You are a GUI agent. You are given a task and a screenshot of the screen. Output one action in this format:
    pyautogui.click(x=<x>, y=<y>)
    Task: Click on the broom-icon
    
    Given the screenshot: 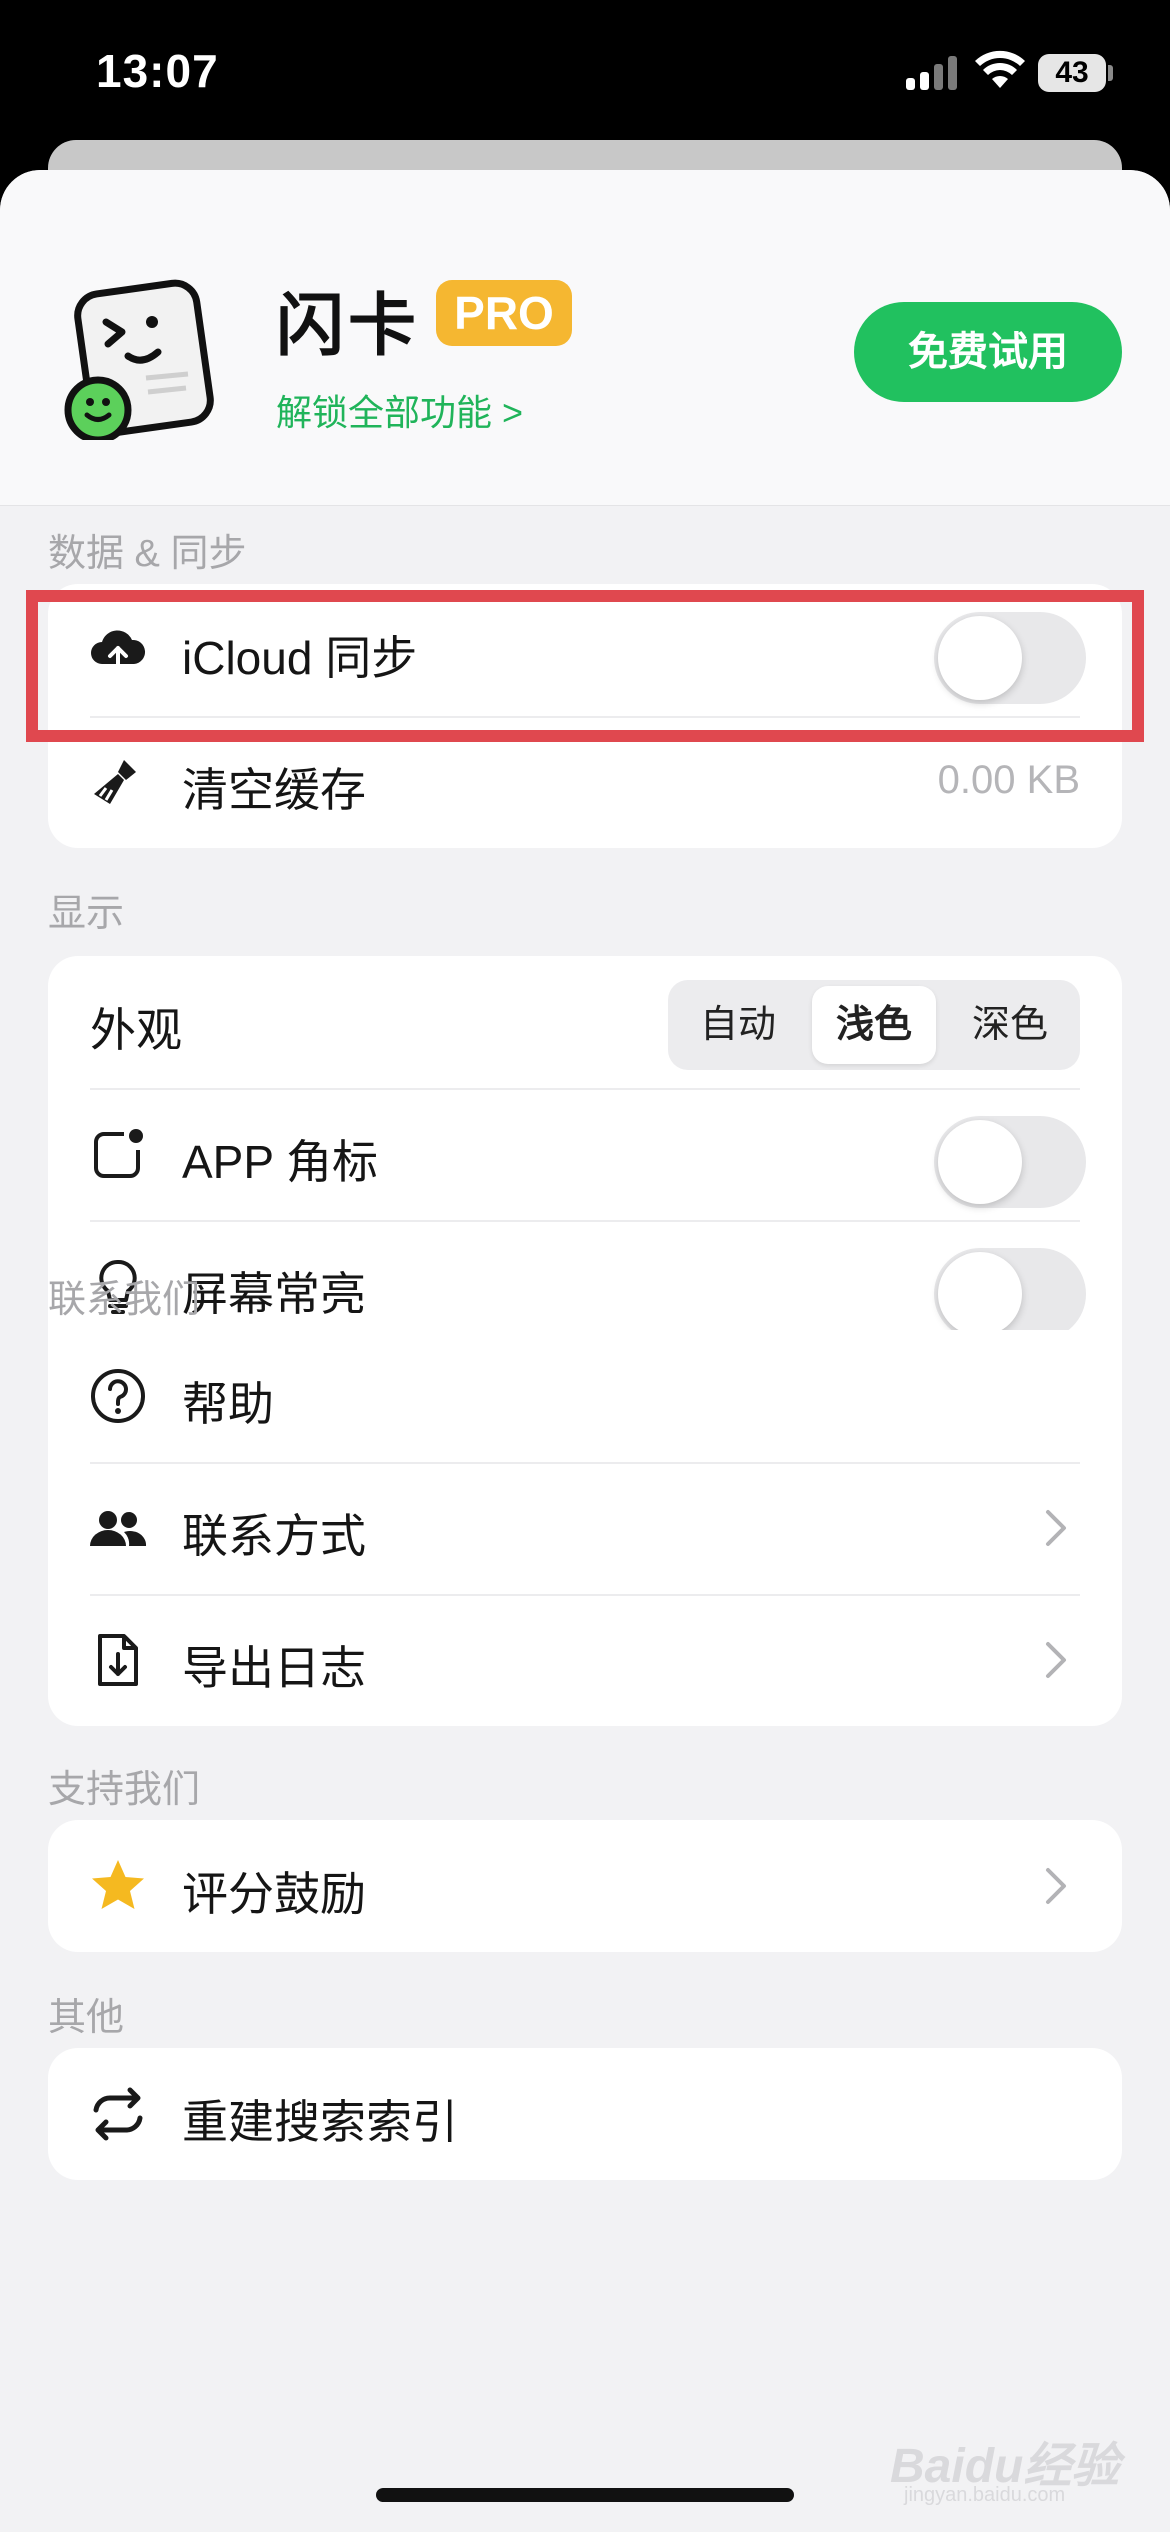 What is the action you would take?
    pyautogui.click(x=115, y=782)
    